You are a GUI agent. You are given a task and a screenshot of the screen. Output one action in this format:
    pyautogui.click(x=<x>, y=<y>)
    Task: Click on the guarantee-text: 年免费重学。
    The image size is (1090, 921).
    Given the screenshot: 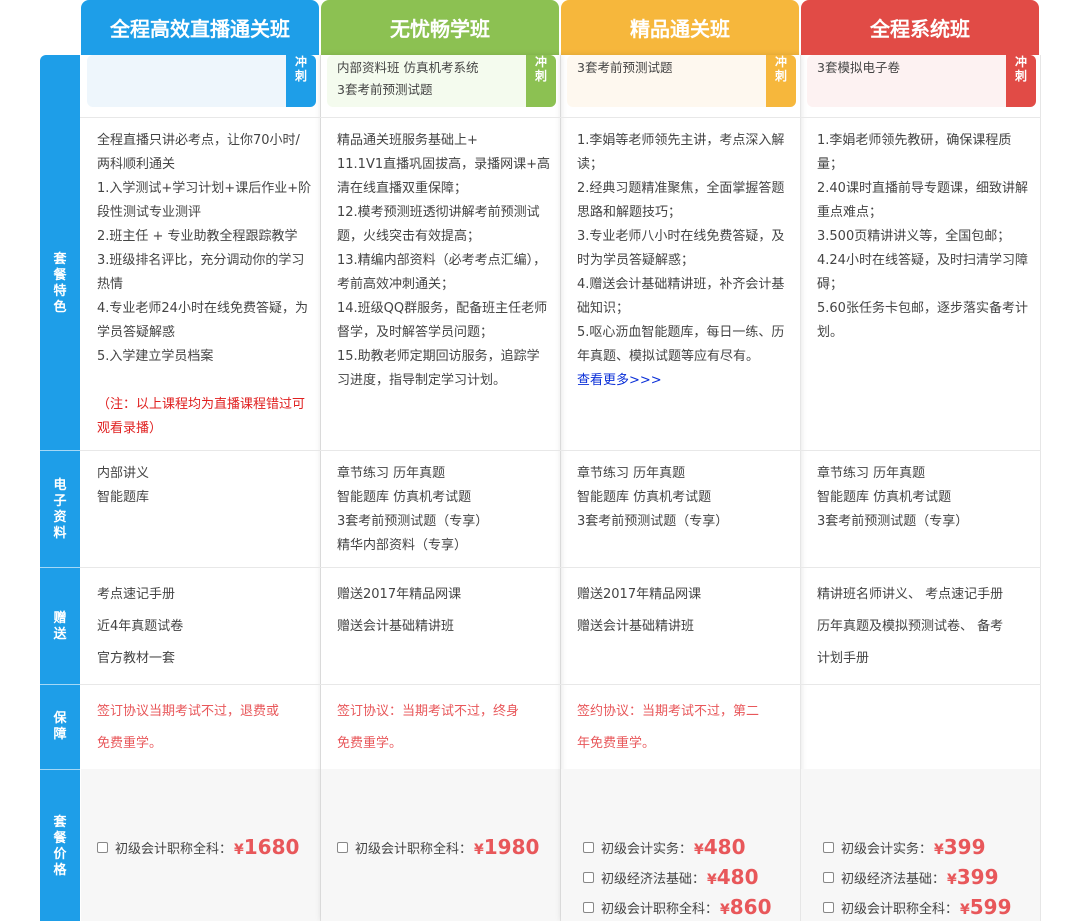 What is the action you would take?
    pyautogui.click(x=616, y=743)
    